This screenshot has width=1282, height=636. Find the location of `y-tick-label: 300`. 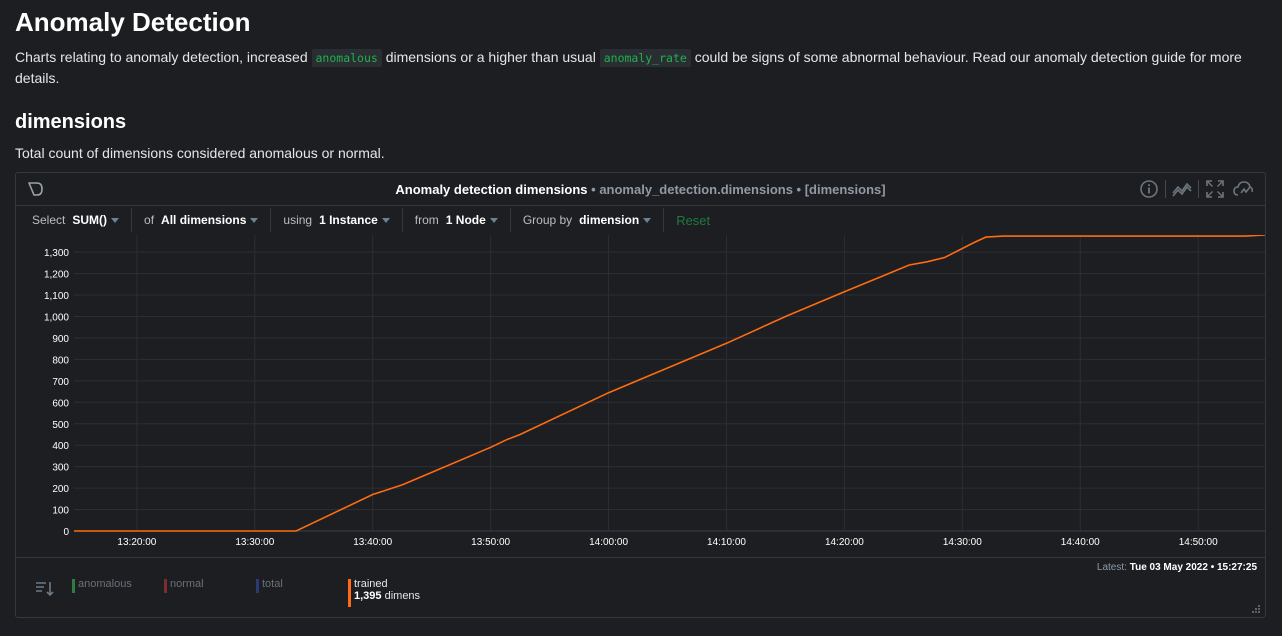

y-tick-label: 300 is located at coordinates (60, 468).